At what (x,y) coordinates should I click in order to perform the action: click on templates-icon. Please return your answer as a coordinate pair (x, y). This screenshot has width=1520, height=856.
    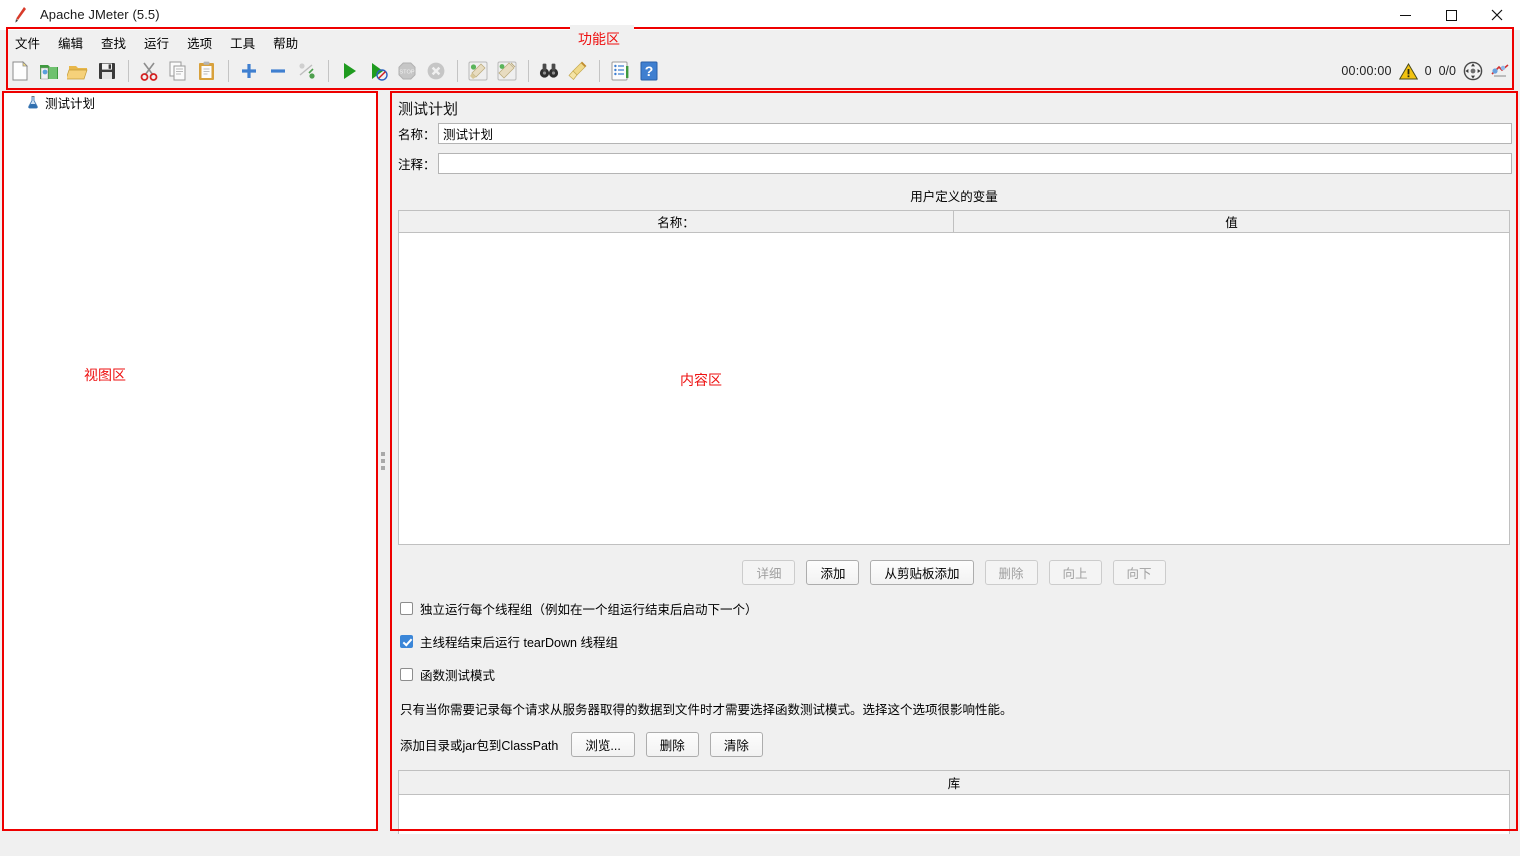
    Looking at the image, I should click on (49, 71).